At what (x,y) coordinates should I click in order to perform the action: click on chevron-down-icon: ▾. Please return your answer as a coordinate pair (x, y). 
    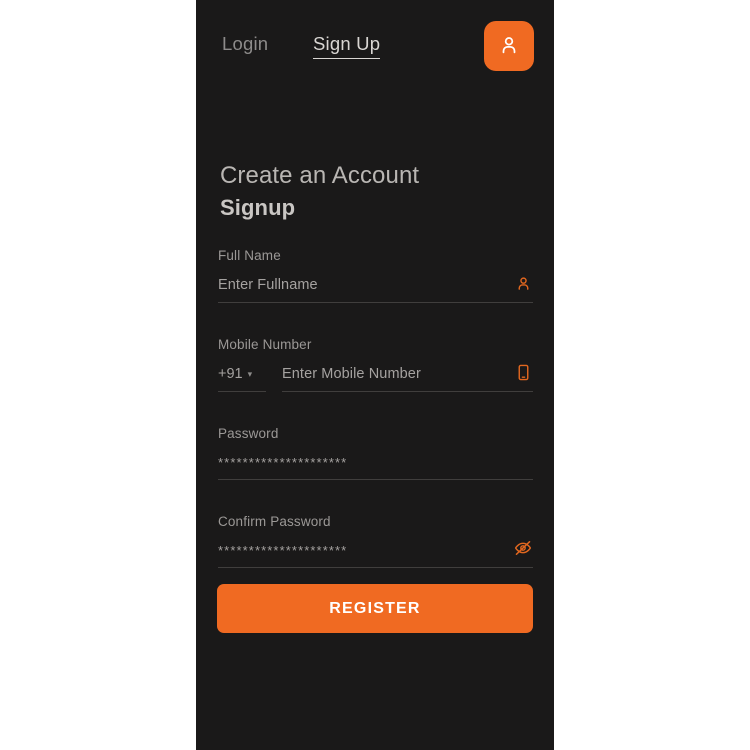
    Looking at the image, I should click on (250, 373).